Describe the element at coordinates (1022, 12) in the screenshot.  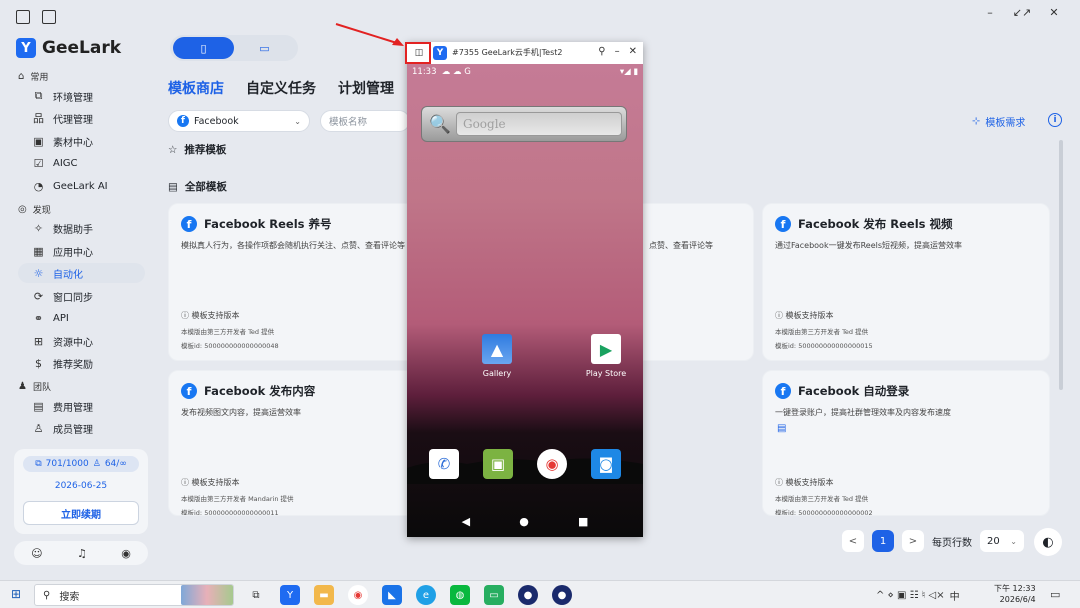
I see `restore-button: ↙↗` at that location.